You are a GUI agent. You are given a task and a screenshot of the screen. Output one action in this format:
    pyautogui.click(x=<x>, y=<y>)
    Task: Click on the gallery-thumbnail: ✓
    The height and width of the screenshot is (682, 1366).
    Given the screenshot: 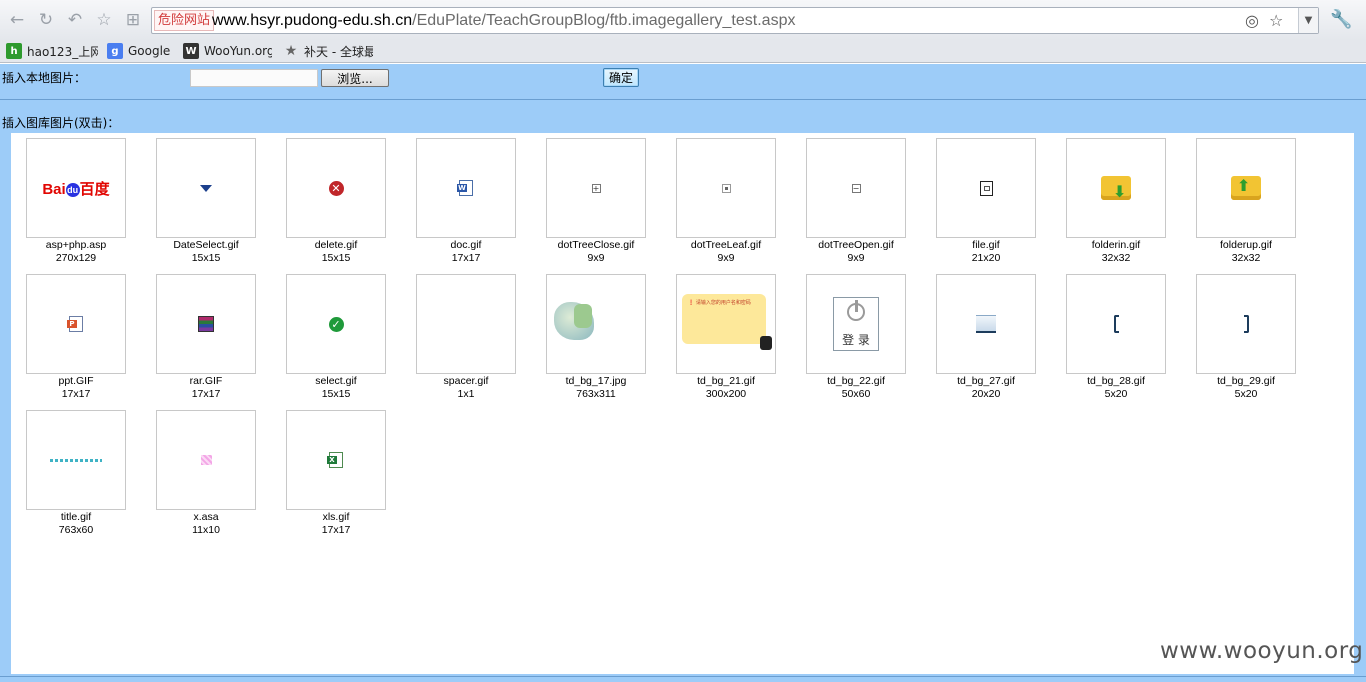 What is the action you would take?
    pyautogui.click(x=336, y=324)
    